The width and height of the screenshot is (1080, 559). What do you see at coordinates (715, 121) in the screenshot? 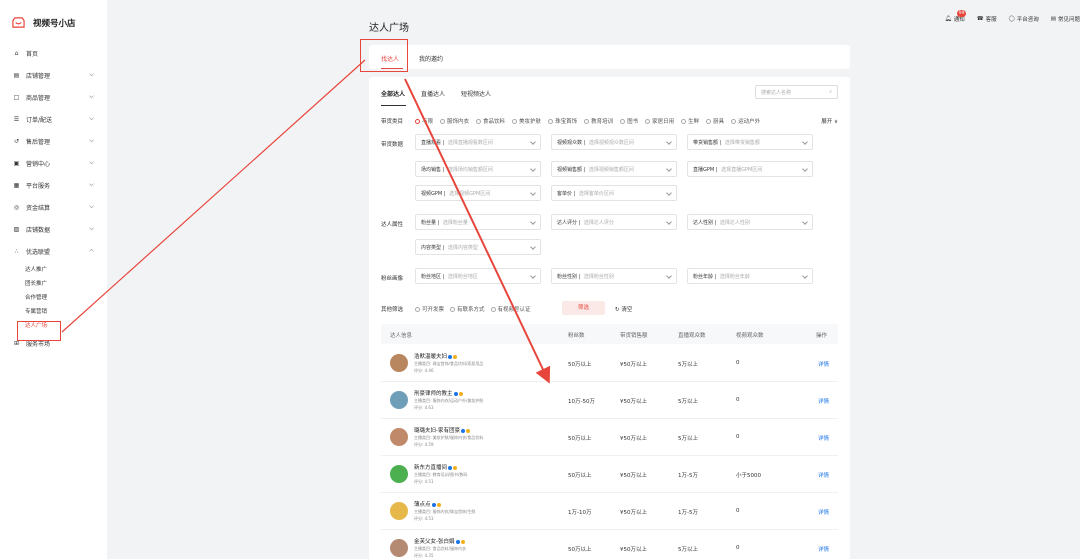
I see `category-radio-9: 厨具` at bounding box center [715, 121].